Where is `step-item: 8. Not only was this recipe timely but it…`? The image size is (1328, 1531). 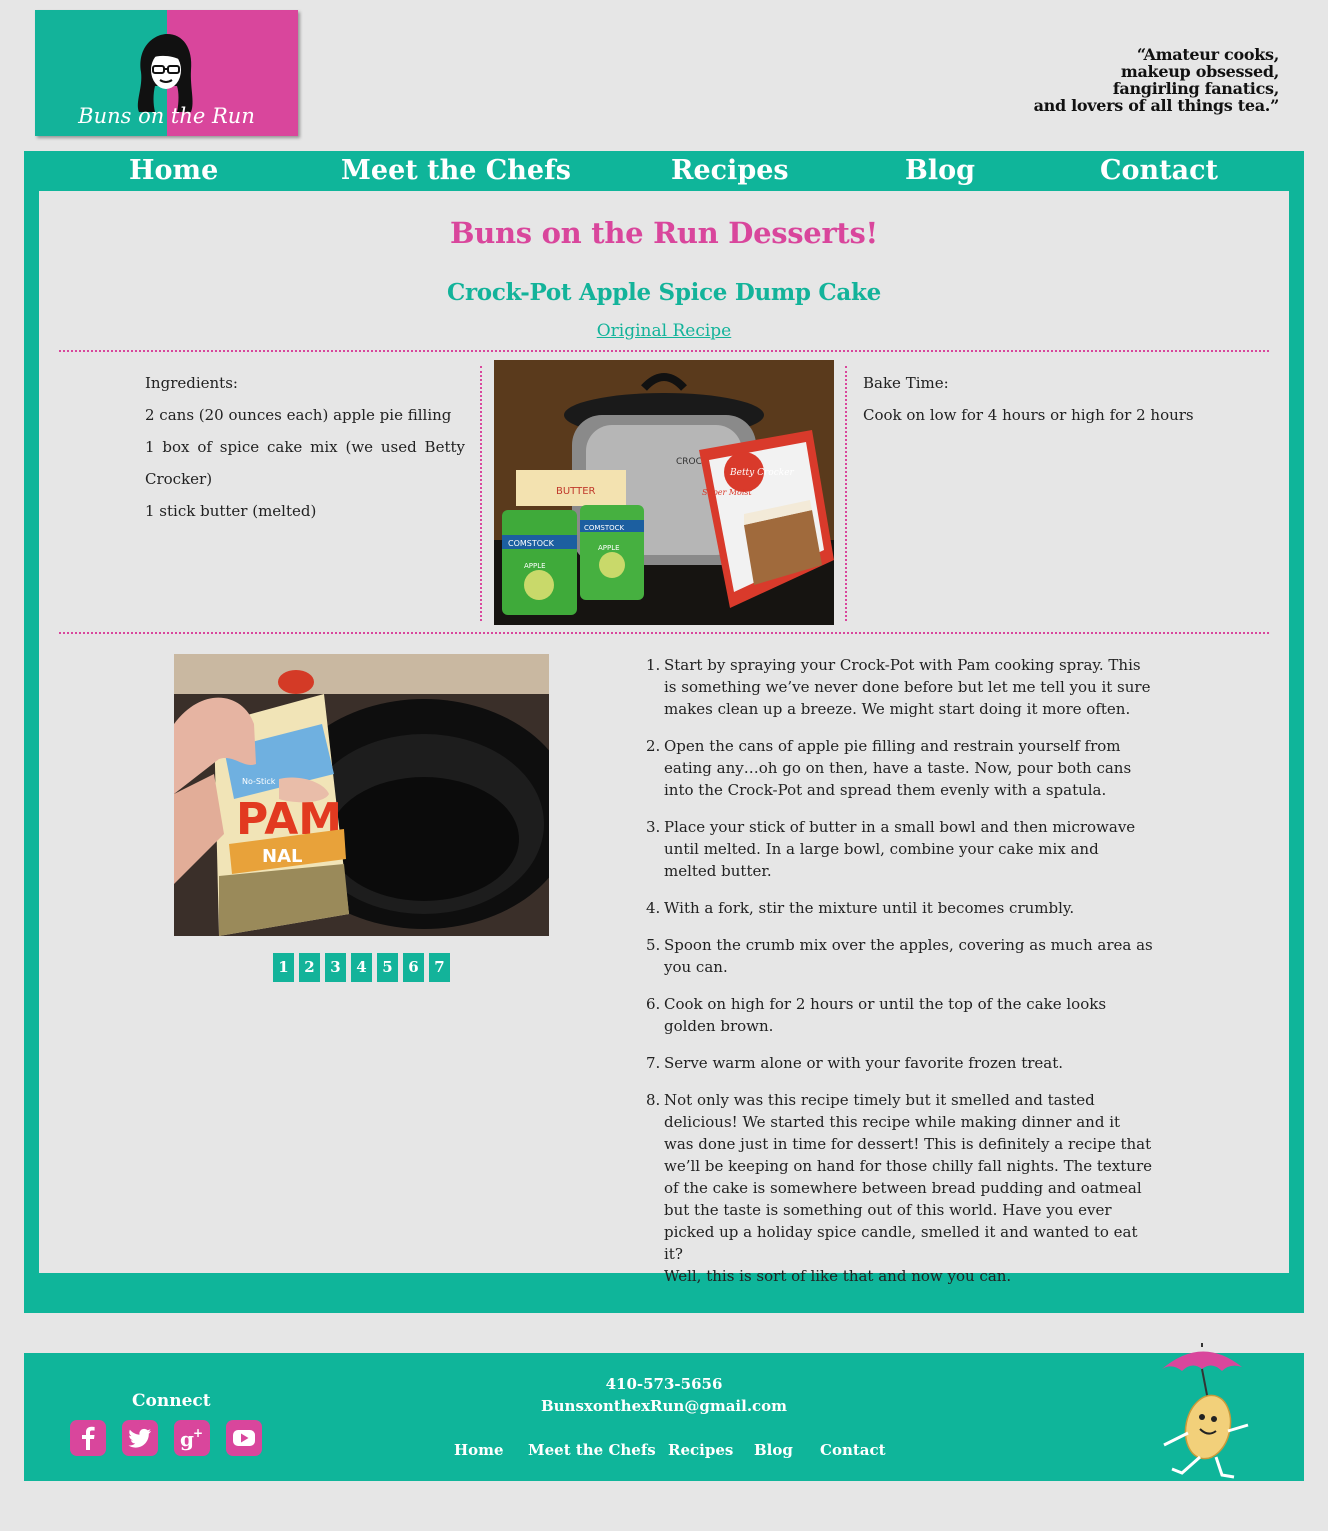 step-item: 8. Not only was this recipe timely but it… is located at coordinates (900, 1188).